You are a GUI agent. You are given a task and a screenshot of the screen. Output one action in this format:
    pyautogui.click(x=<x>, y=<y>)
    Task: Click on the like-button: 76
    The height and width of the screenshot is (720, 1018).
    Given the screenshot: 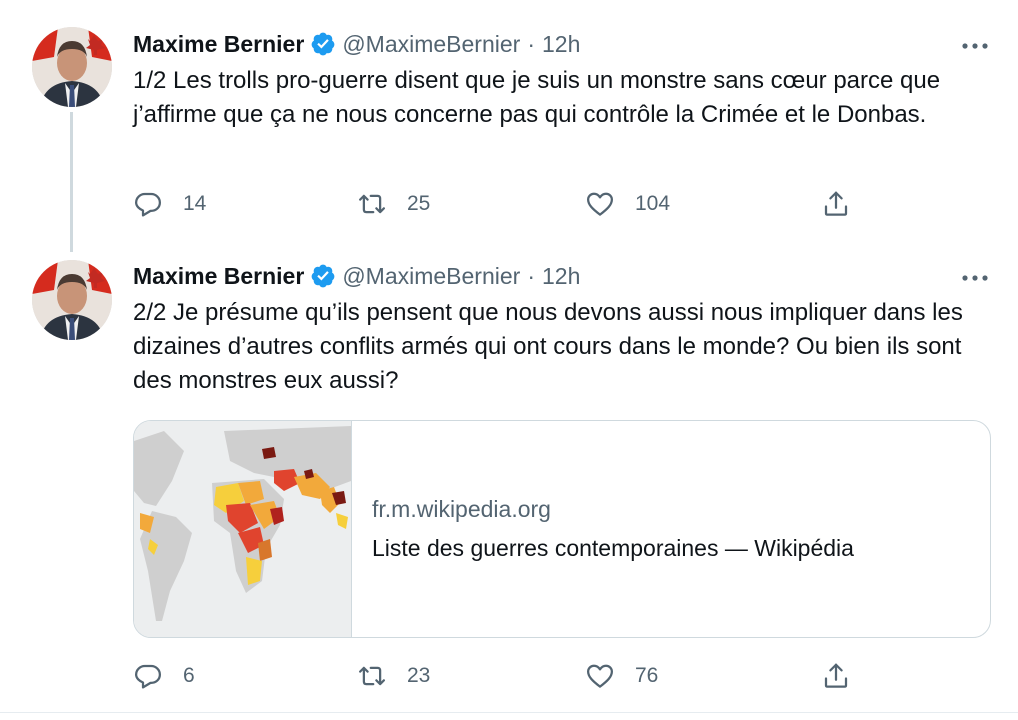 What is the action you would take?
    pyautogui.click(x=621, y=676)
    